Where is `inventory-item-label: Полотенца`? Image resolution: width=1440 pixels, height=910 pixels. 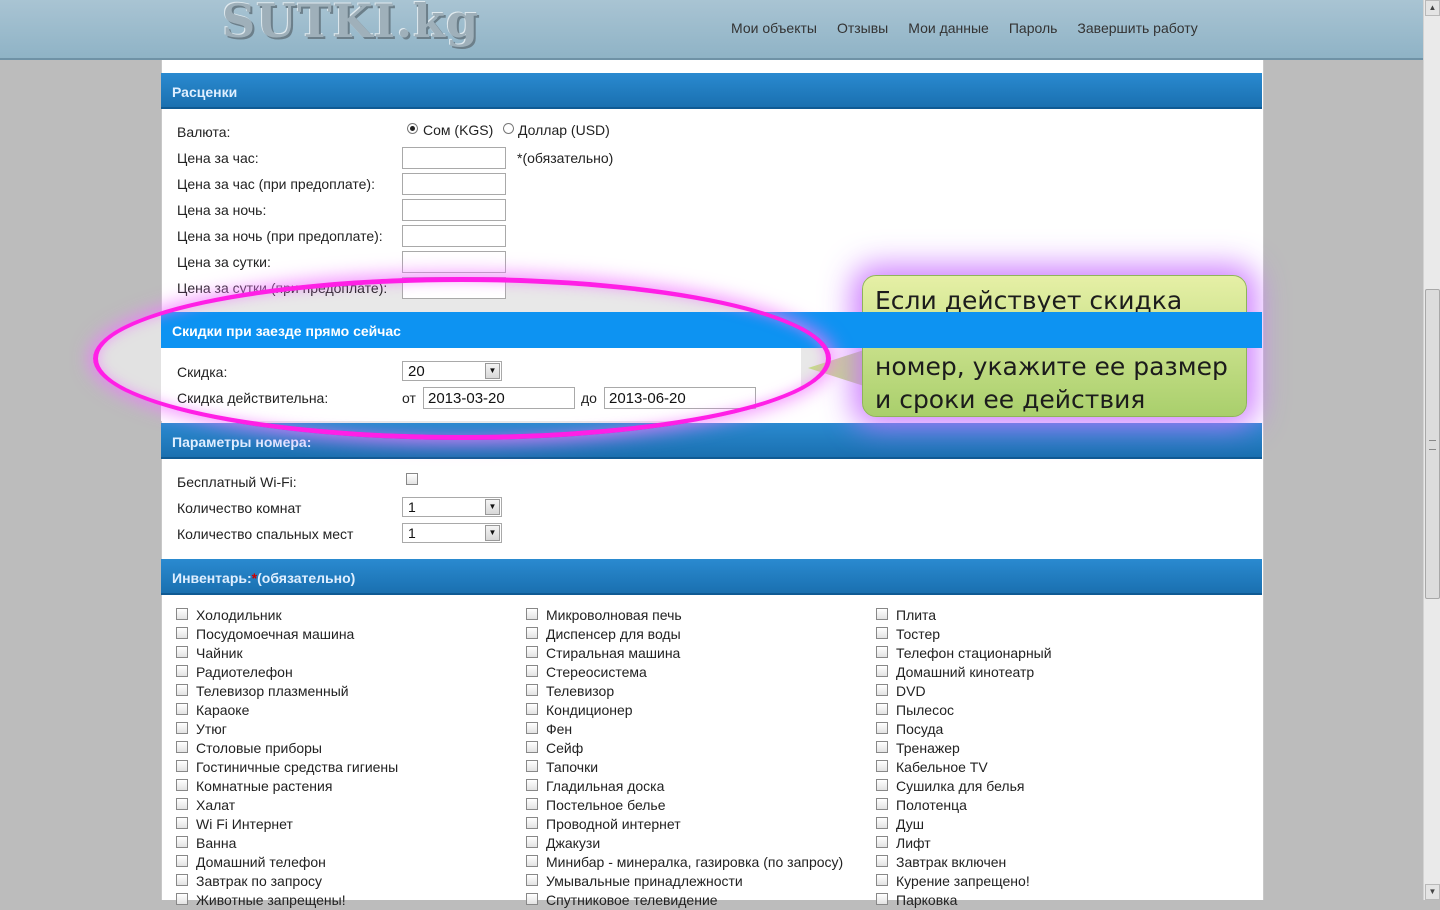 inventory-item-label: Полотенца is located at coordinates (931, 805).